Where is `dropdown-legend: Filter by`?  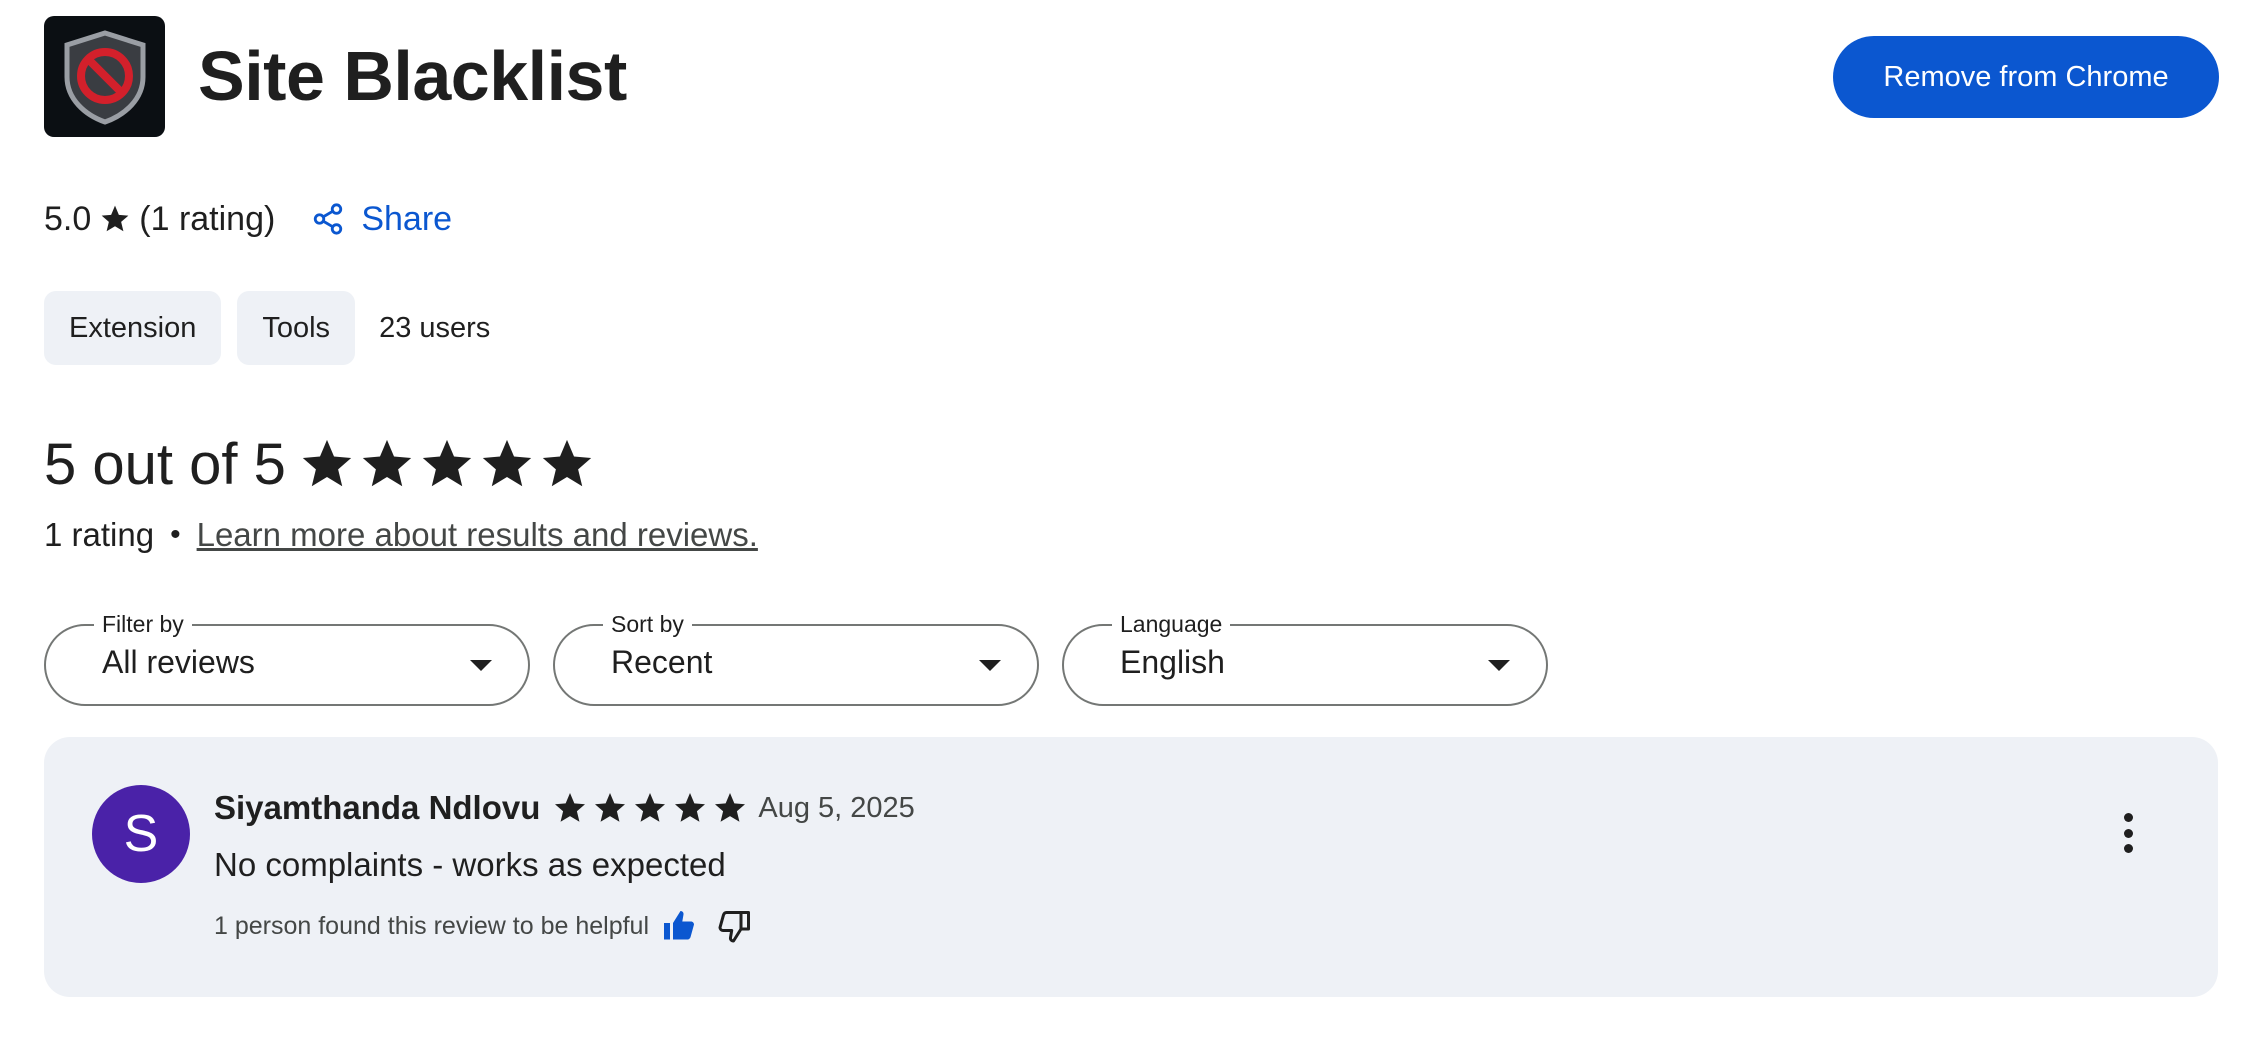
dropdown-legend: Filter by is located at coordinates (143, 624).